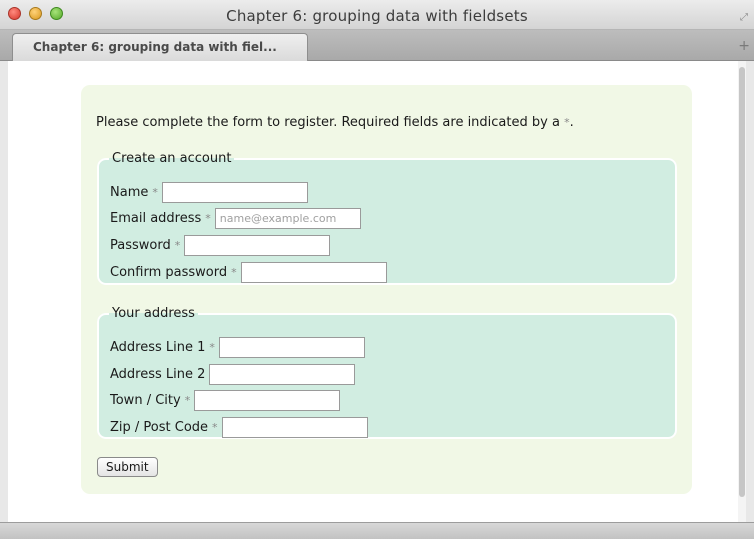 This screenshot has height=539, width=754. Describe the element at coordinates (377, 530) in the screenshot. I see `status-bar` at that location.